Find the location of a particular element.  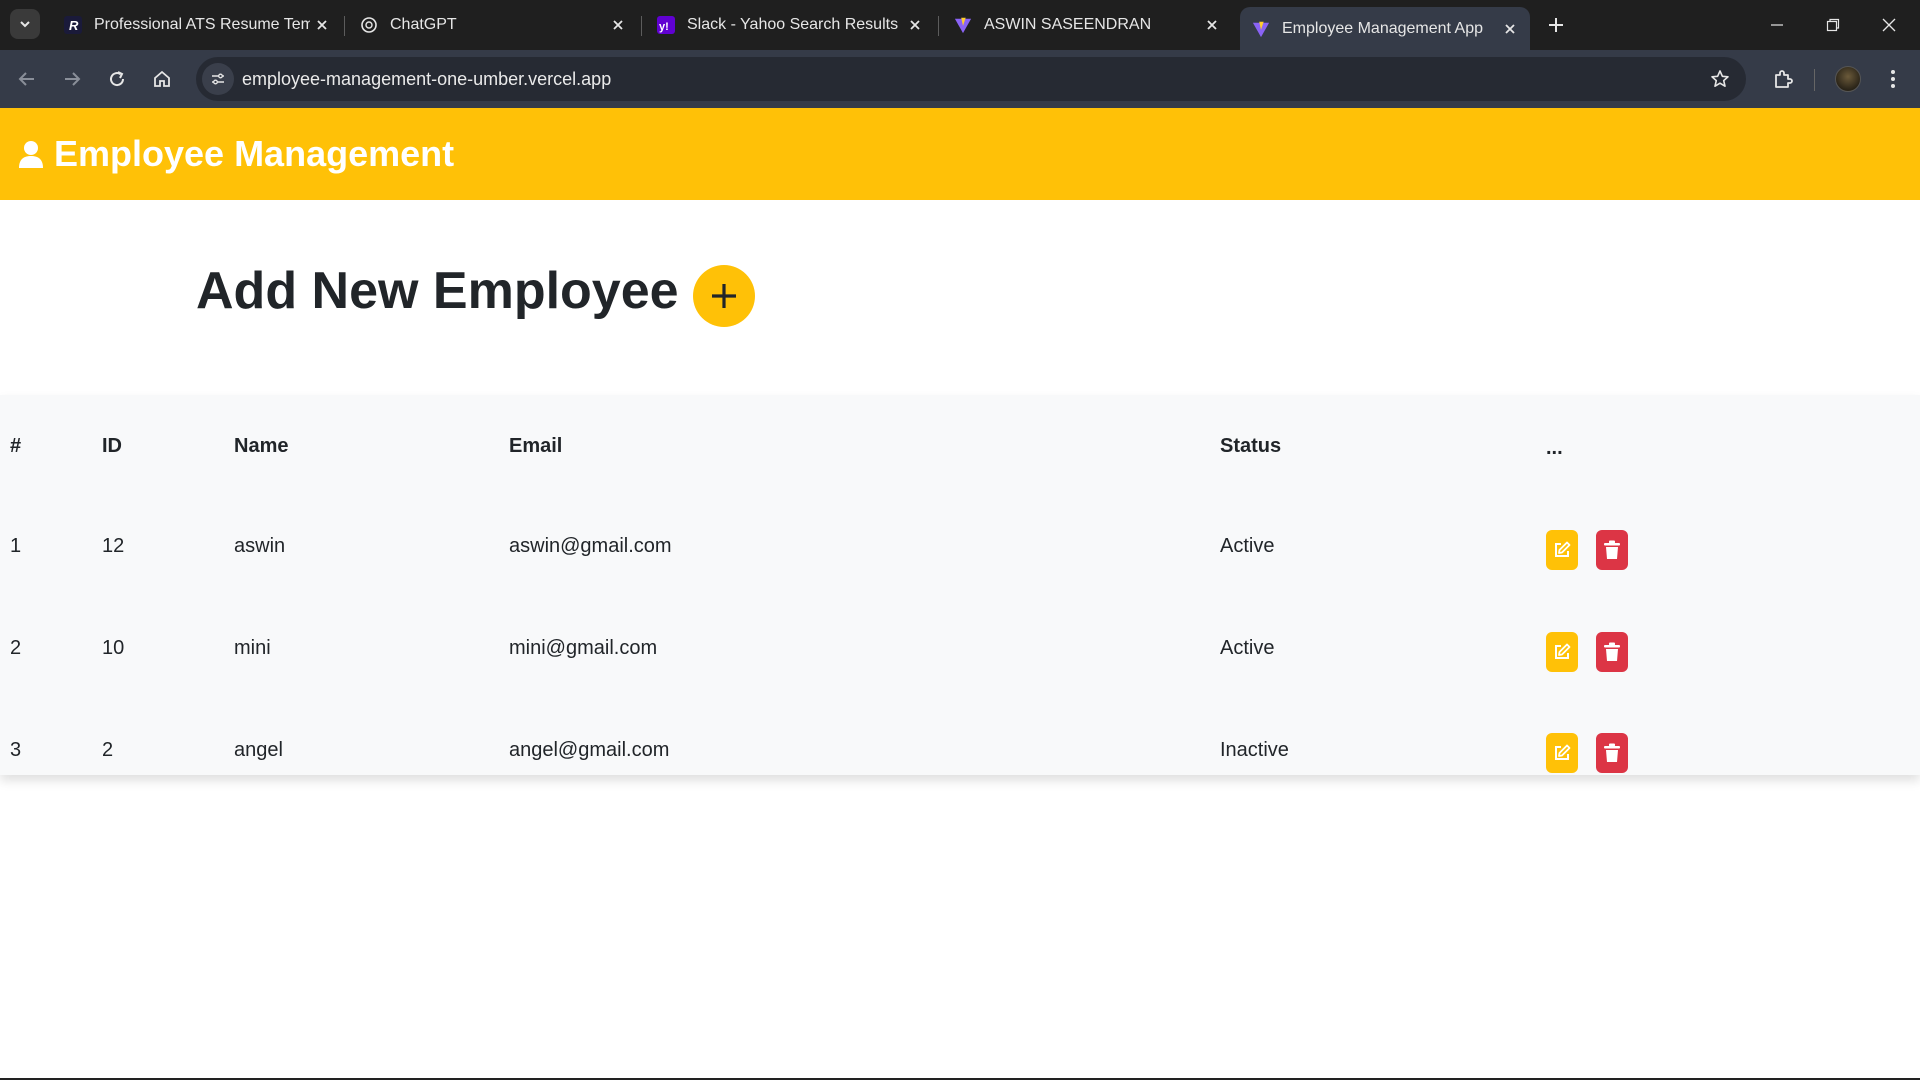

cell-index: 3 is located at coordinates (16, 750).